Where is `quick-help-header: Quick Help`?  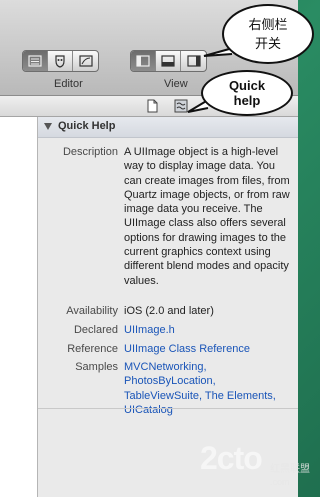
quick-help-header: Quick Help is located at coordinates (168, 127).